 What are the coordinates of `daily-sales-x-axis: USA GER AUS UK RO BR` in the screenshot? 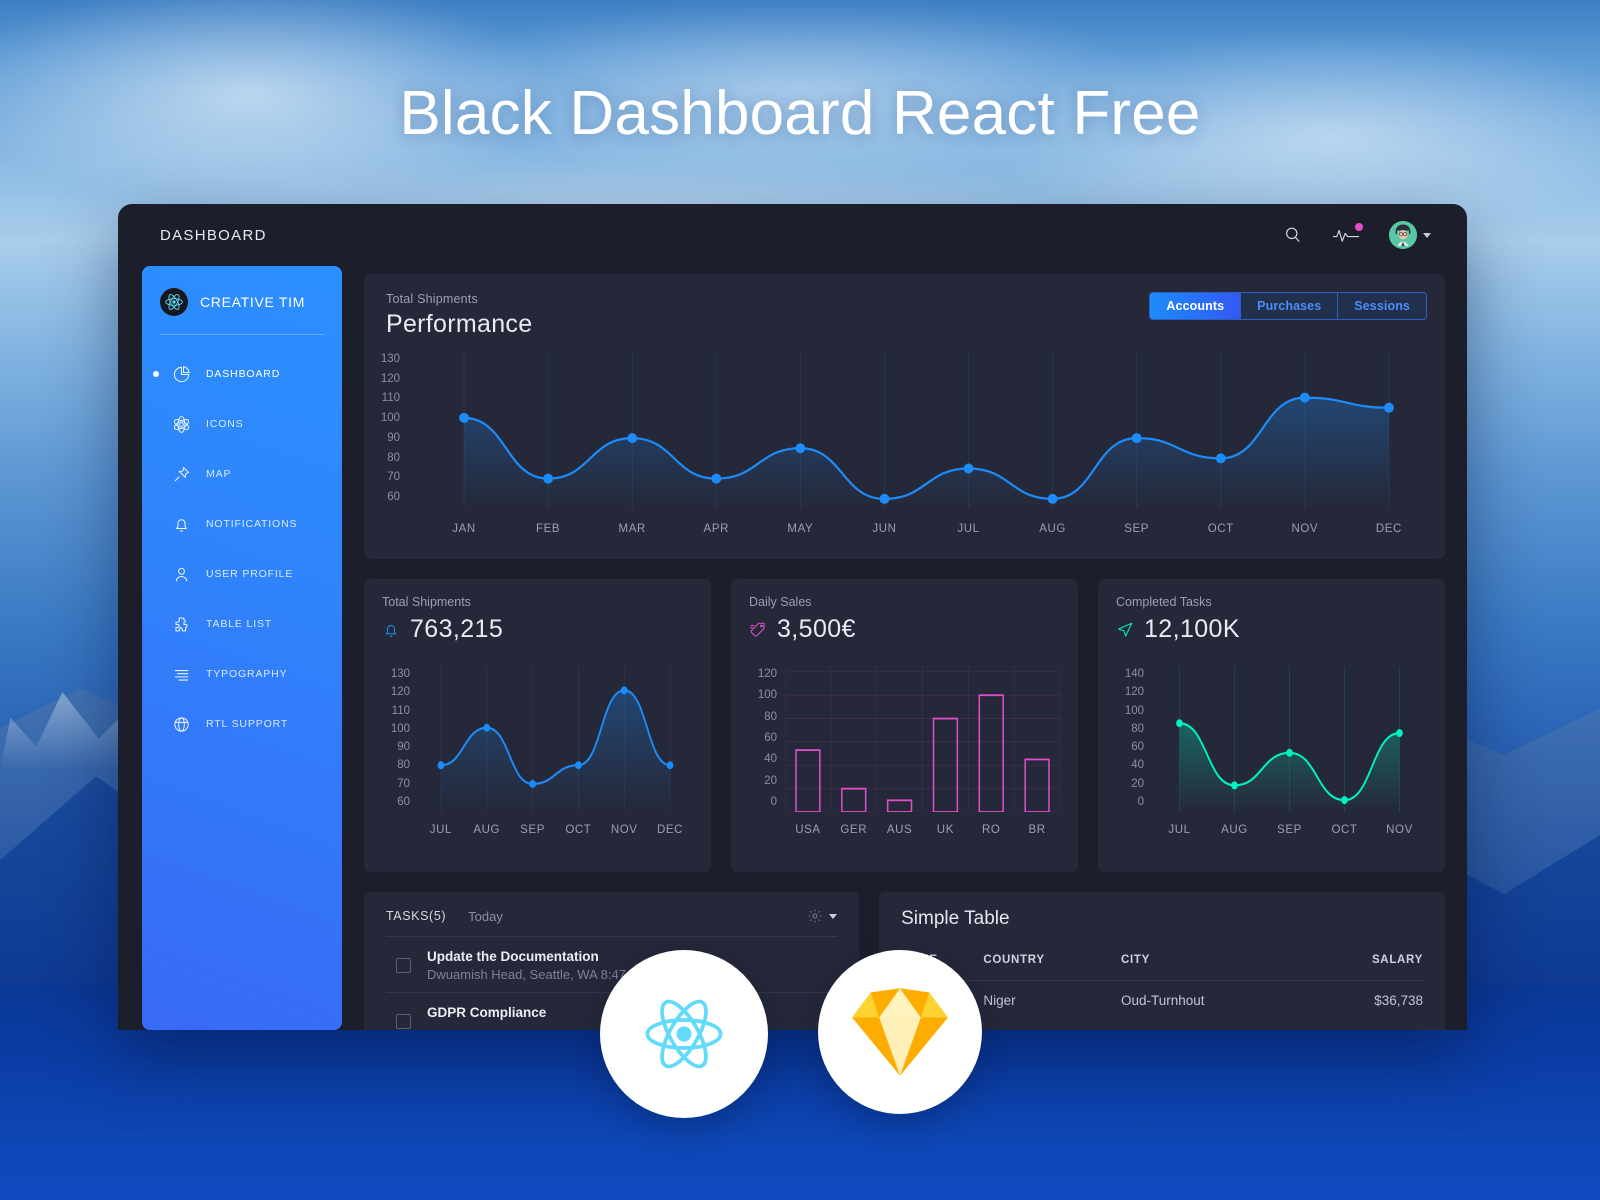 It's located at (922, 830).